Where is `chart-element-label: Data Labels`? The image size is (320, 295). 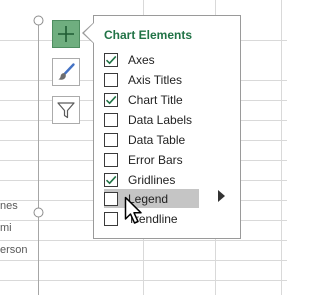 chart-element-label: Data Labels is located at coordinates (160, 120).